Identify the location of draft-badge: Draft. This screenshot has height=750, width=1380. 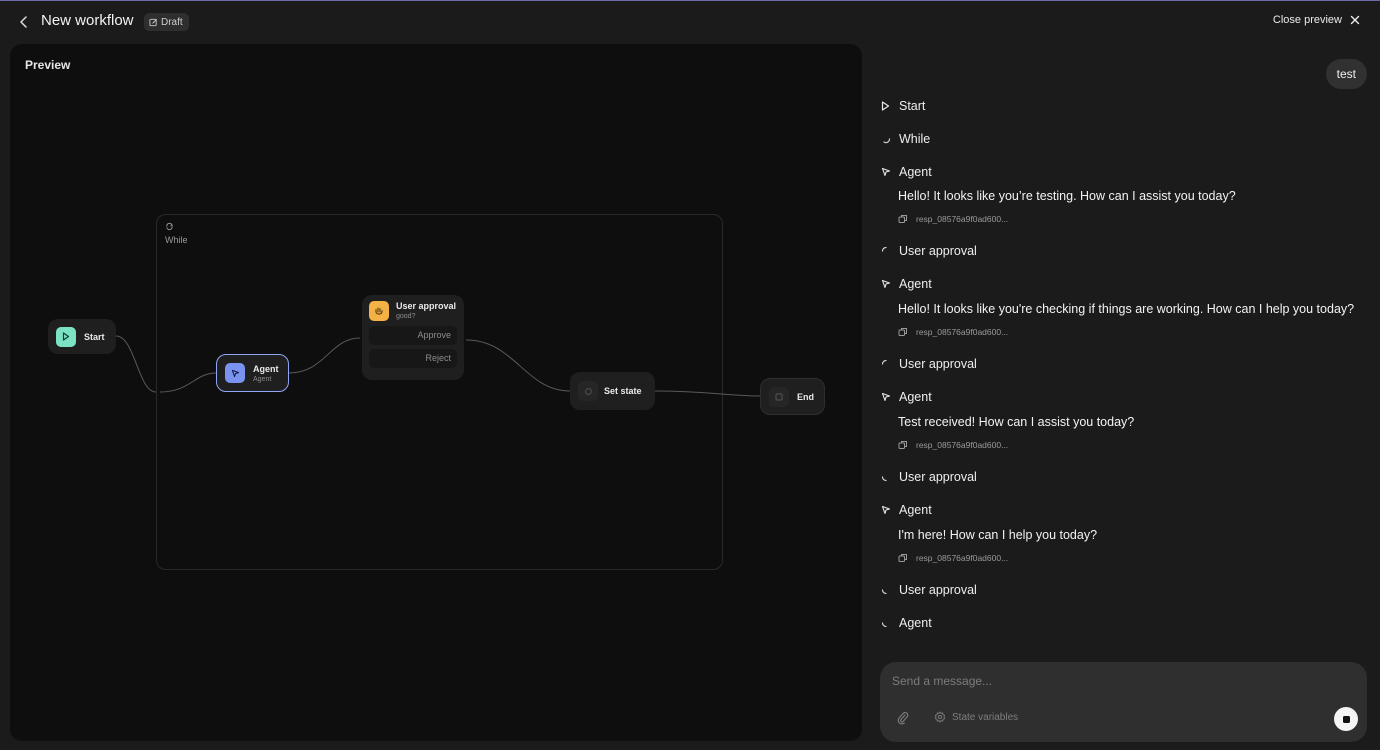
(166, 22).